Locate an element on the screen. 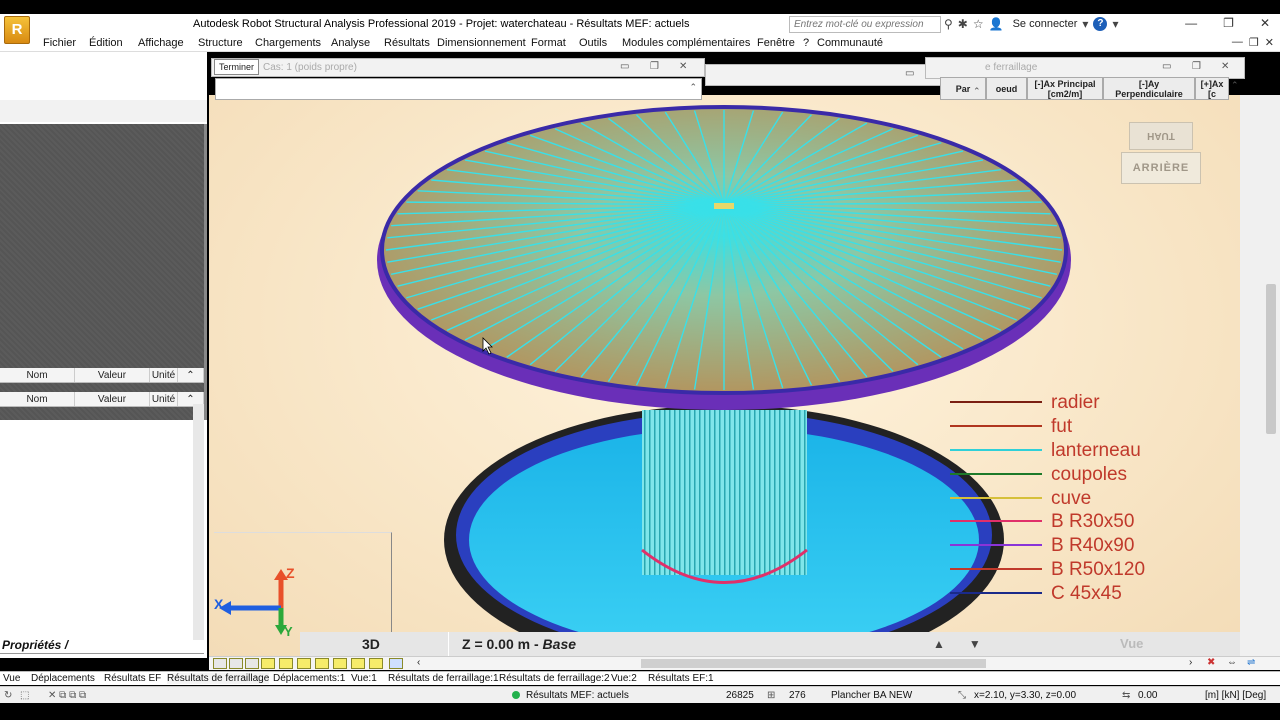 The image size is (1280, 720). legend-item: C 45x45 is located at coordinates (1080, 593).